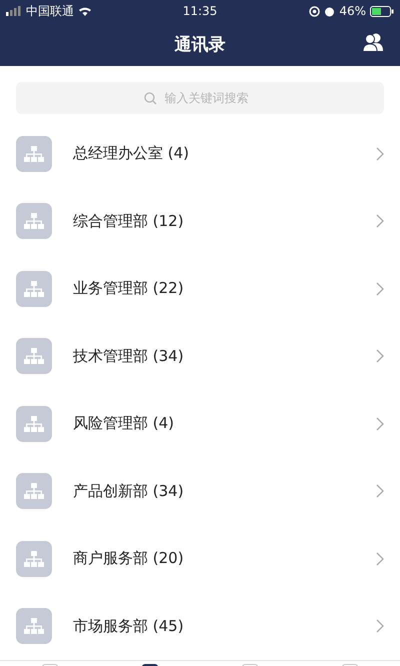  What do you see at coordinates (129, 558) in the screenshot?
I see `department-name: 商户服务部 (20)` at bounding box center [129, 558].